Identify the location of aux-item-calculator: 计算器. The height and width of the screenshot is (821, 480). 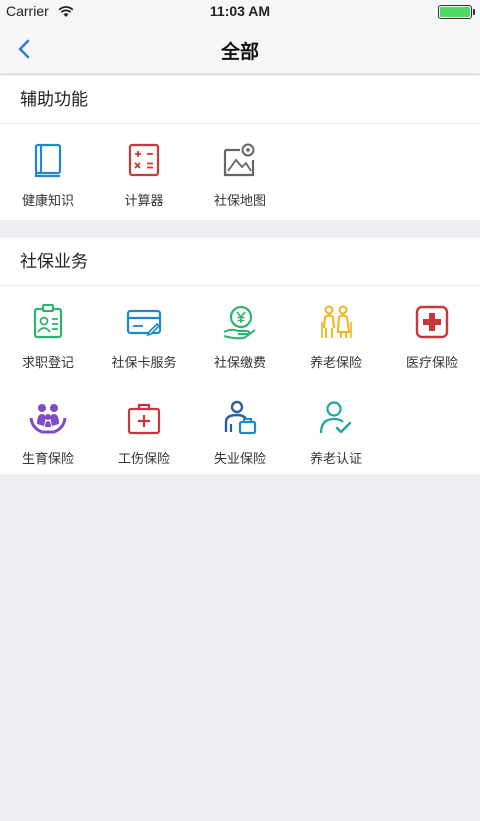
(144, 184).